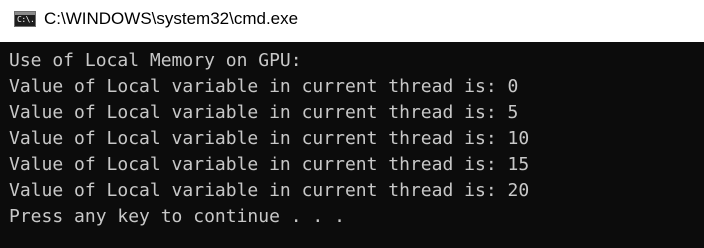 The width and height of the screenshot is (704, 248). What do you see at coordinates (155, 60) in the screenshot?
I see `console-line: Use of Local Memory on GPU:` at bounding box center [155, 60].